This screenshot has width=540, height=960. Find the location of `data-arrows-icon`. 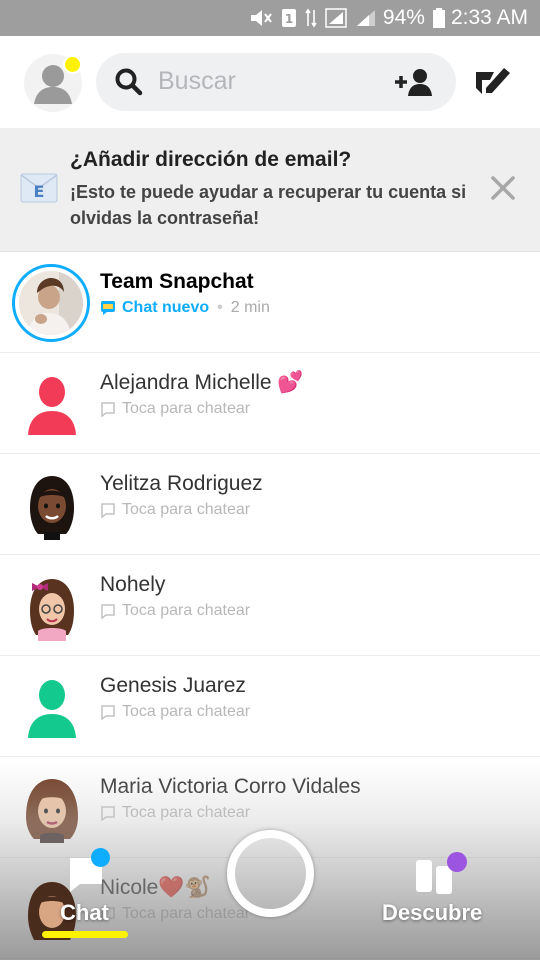

data-arrows-icon is located at coordinates (311, 18).